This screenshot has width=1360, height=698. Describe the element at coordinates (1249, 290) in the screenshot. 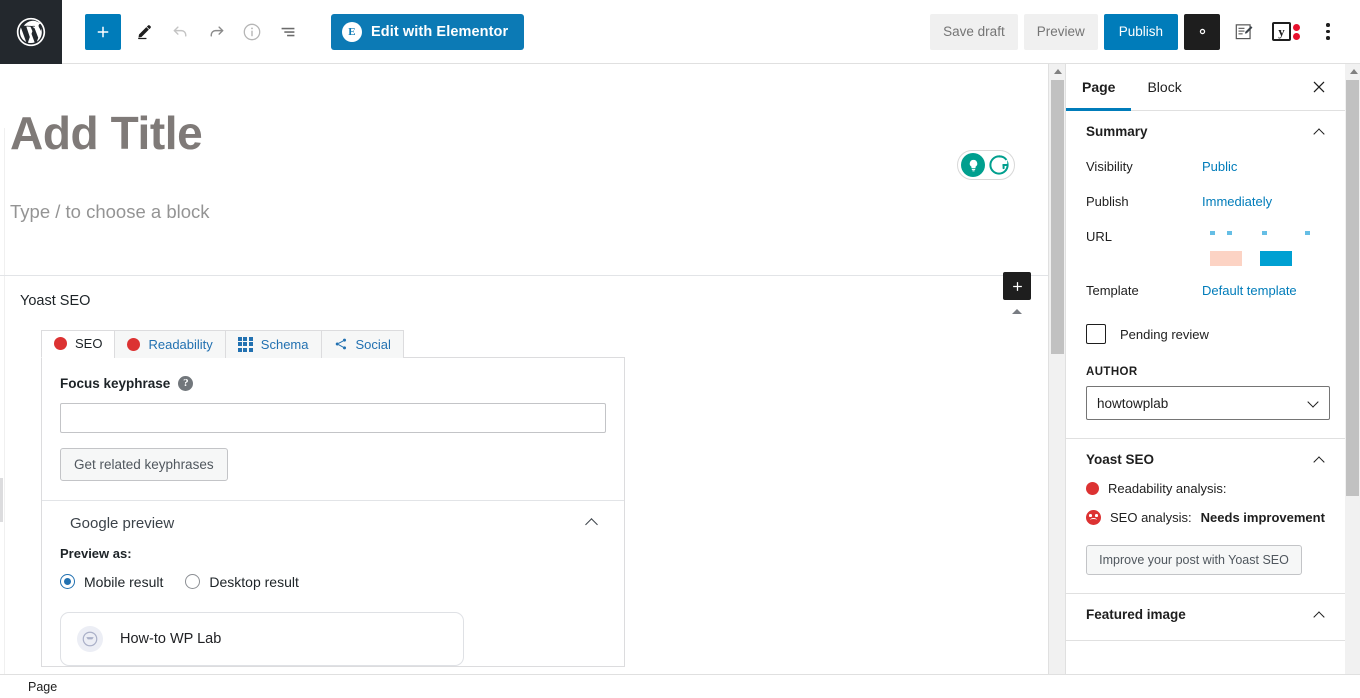

I see `template-value: Default template` at that location.